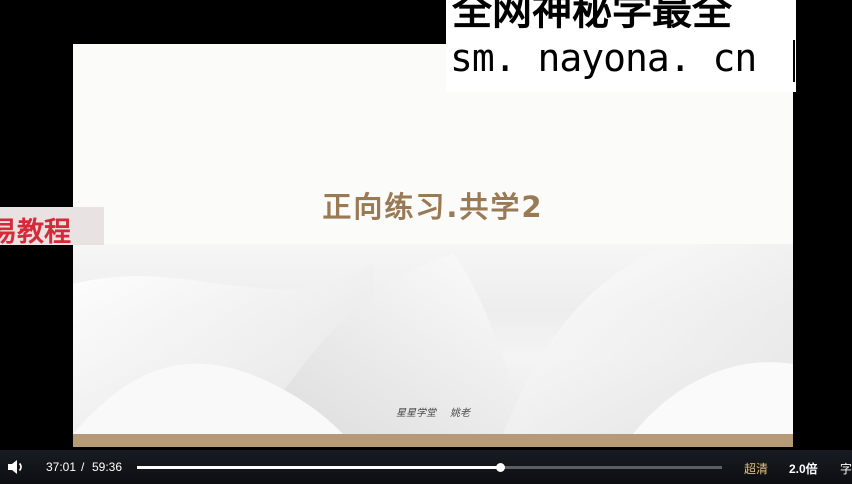  I want to click on total-time: 59:36, so click(107, 467).